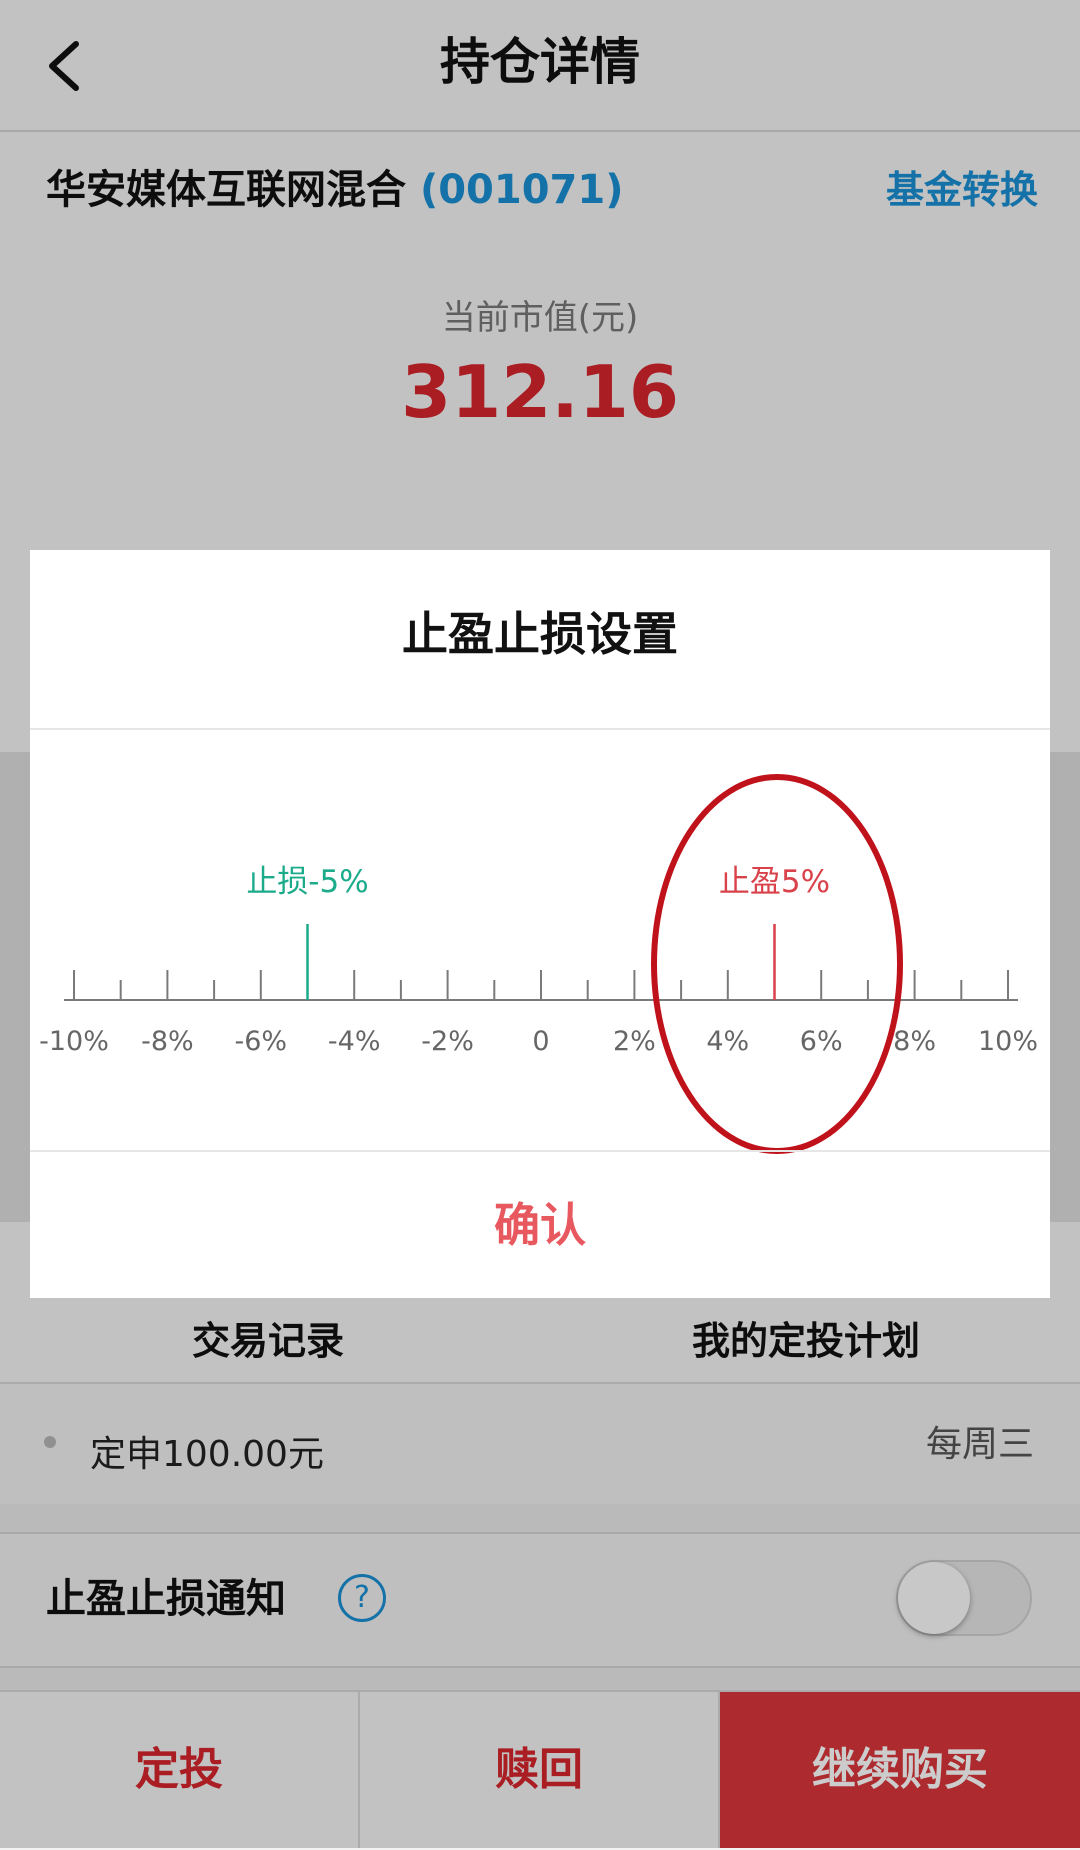 The image size is (1080, 1850). Describe the element at coordinates (1008, 1041) in the screenshot. I see `ruler-tick-label: 10%` at that location.